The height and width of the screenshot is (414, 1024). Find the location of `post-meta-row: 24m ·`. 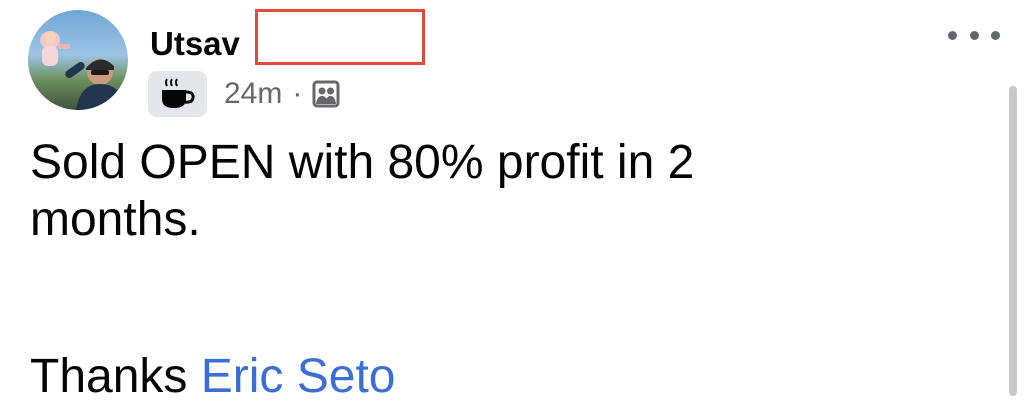

post-meta-row: 24m · is located at coordinates (245, 94).